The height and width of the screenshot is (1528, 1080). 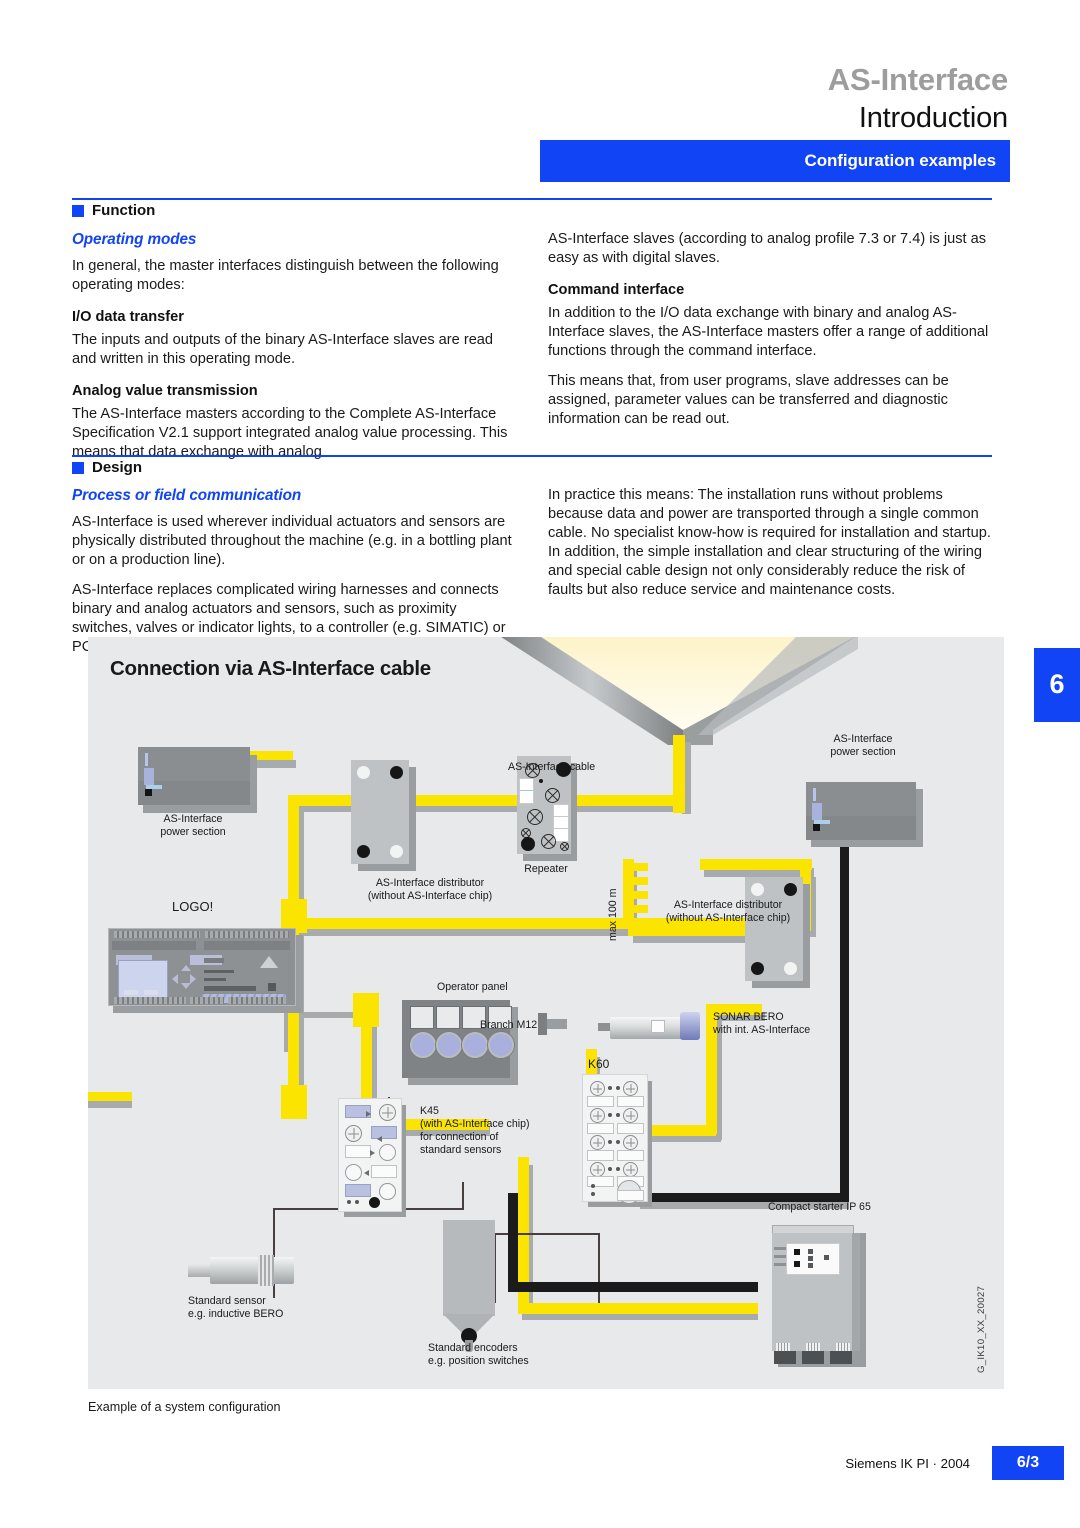 I want to click on section-title-function: Function, so click(x=124, y=210).